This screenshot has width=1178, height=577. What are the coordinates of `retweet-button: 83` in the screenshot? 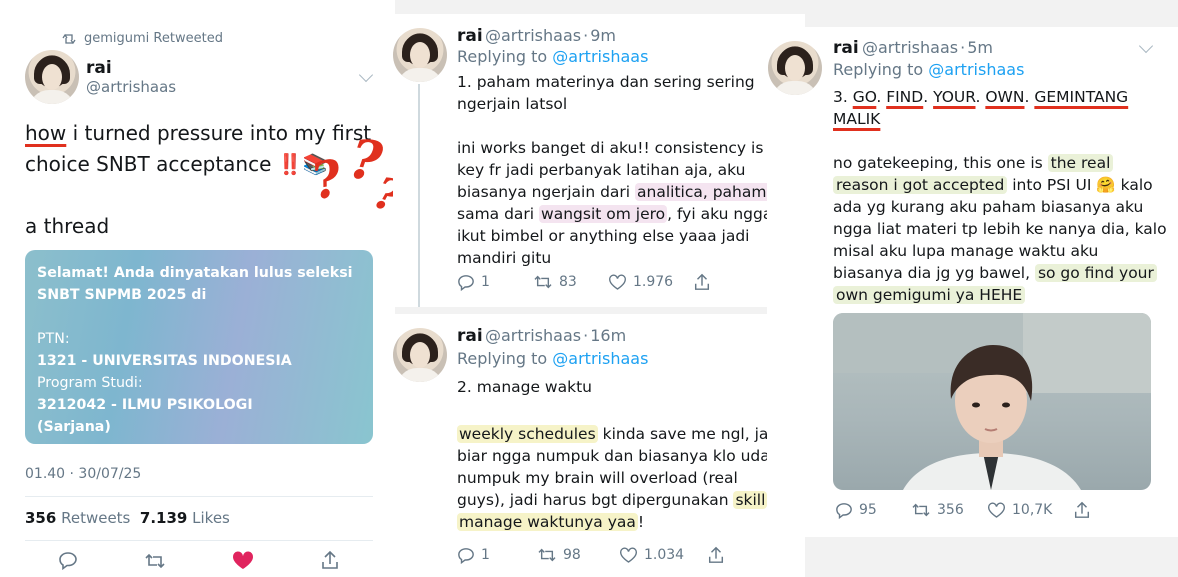 It's located at (570, 282).